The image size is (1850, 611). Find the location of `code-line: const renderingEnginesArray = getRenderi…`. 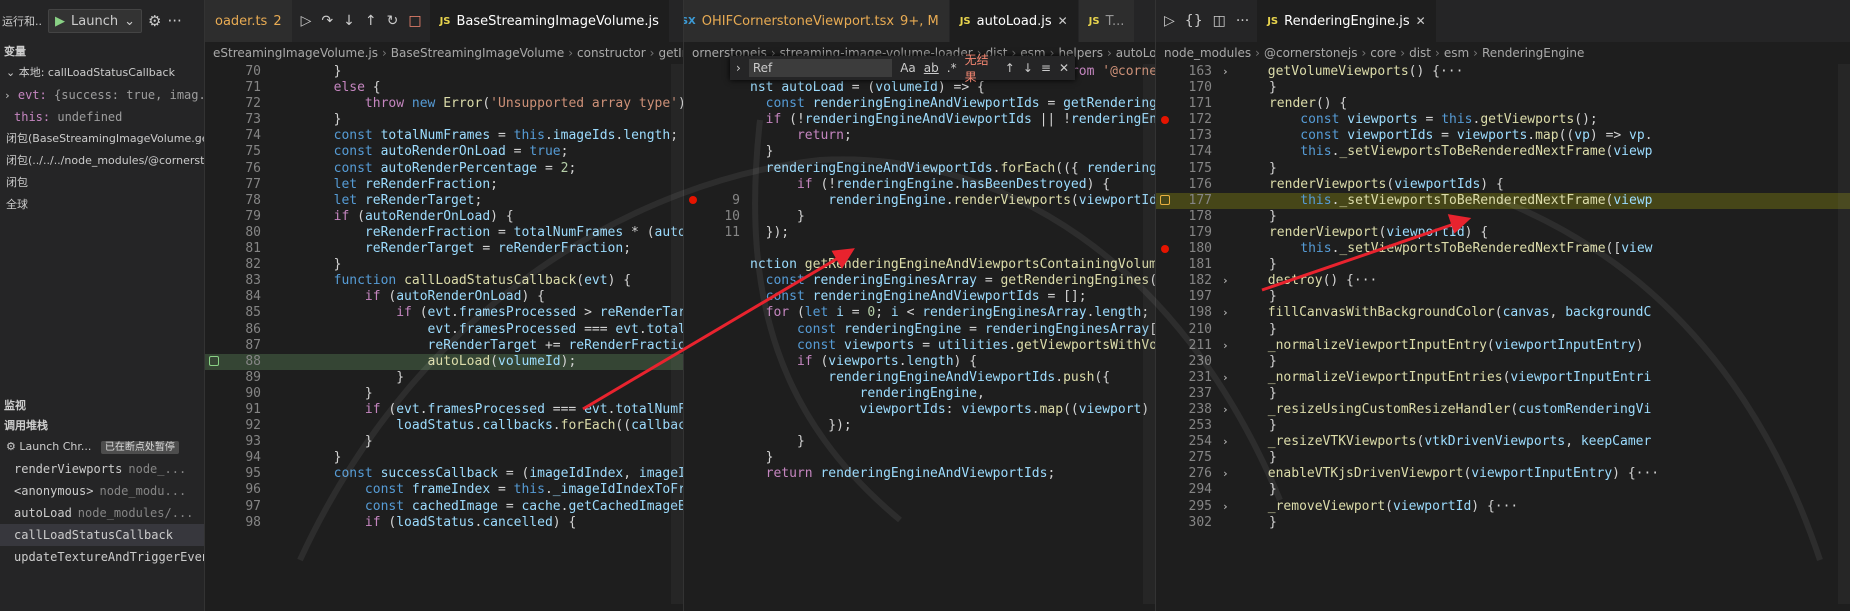

code-line: const renderingEnginesArray = getRenderi… is located at coordinates (919, 281).